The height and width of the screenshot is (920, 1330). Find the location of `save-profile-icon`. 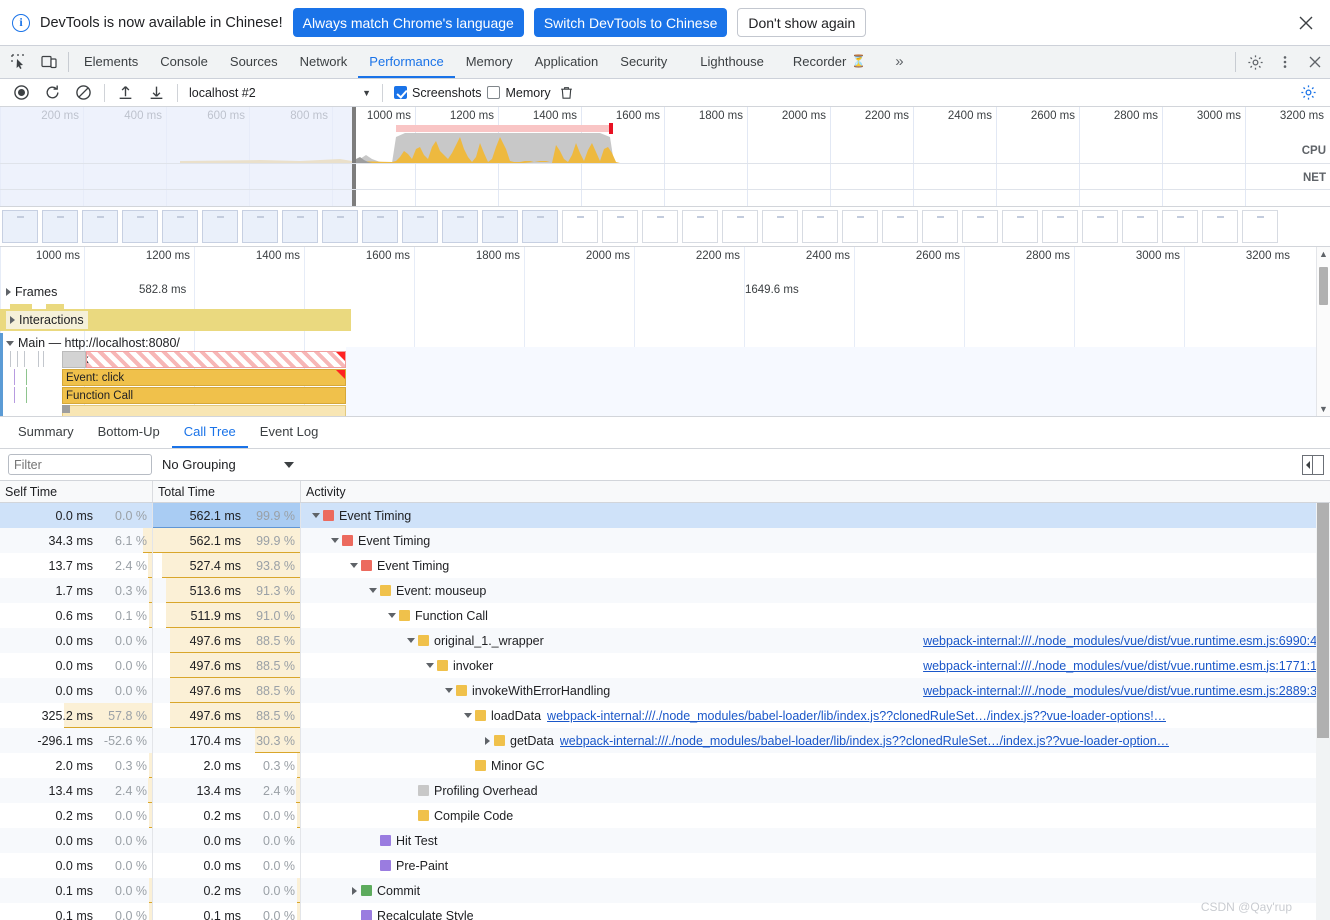

save-profile-icon is located at coordinates (156, 93).